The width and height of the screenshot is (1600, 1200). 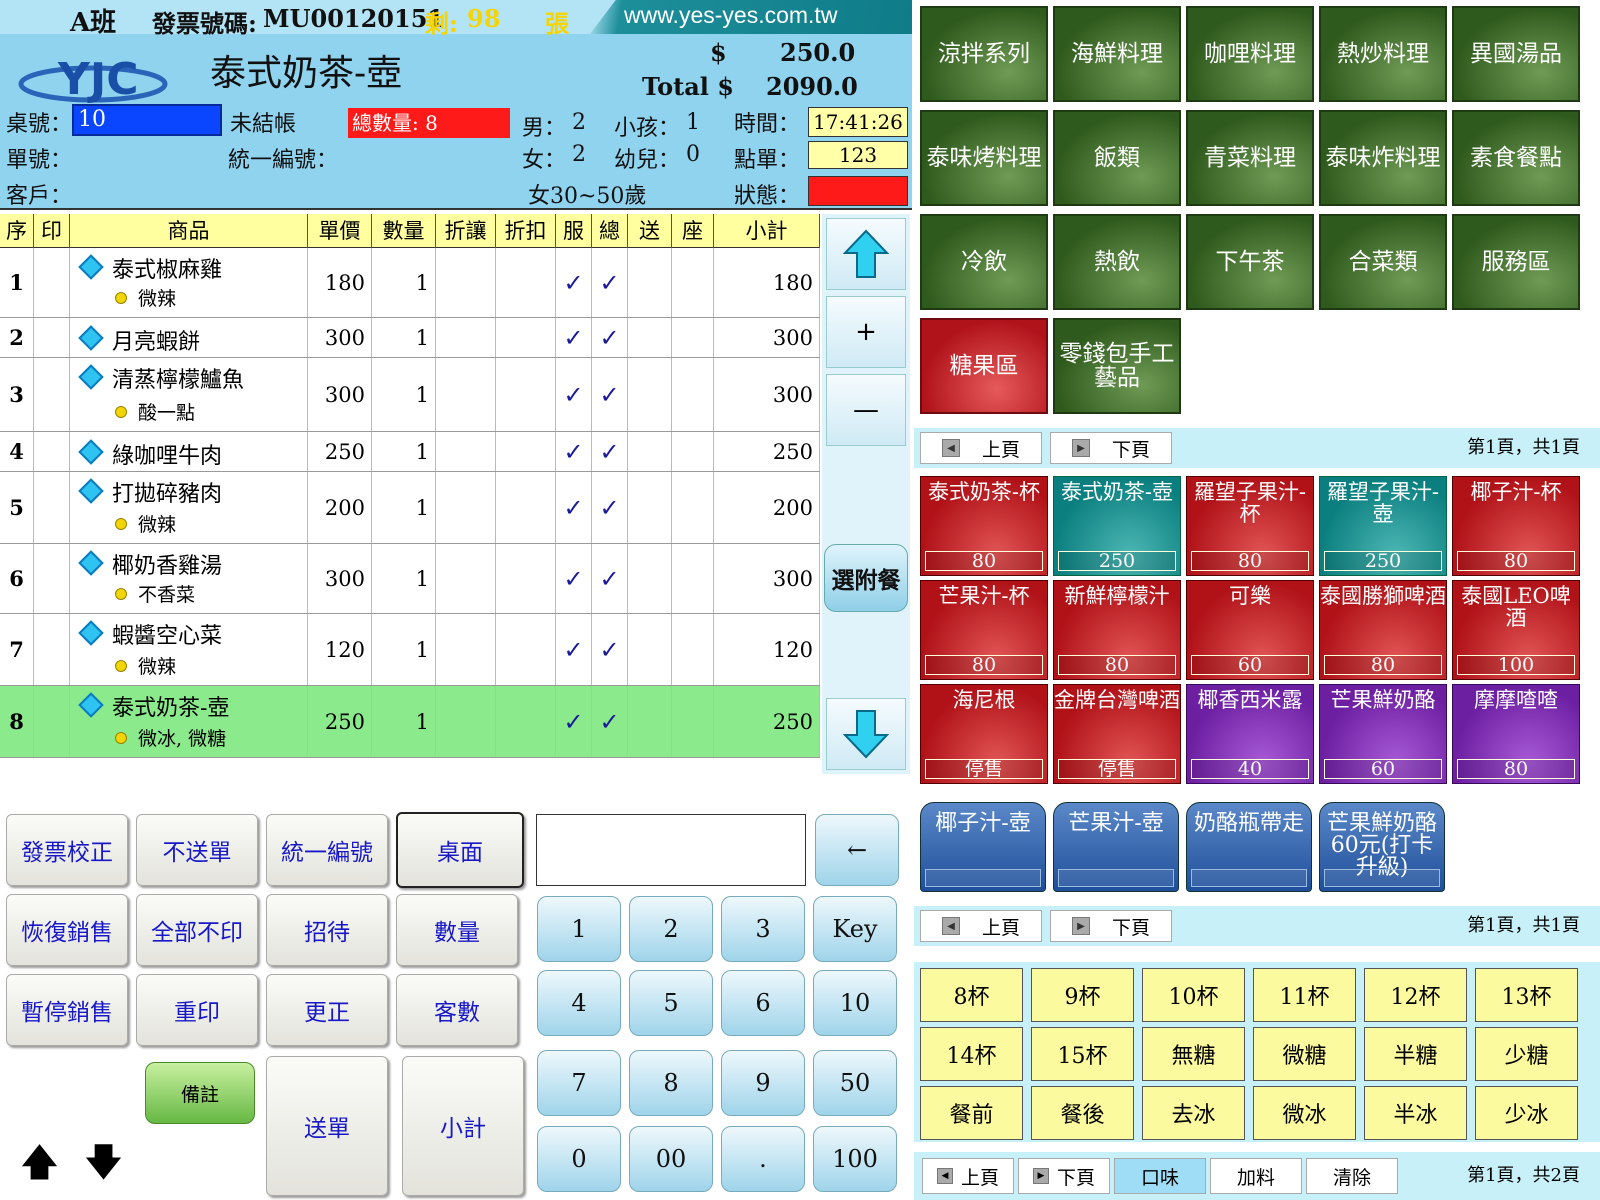 I want to click on category-button: 涼拌系列, so click(x=984, y=54).